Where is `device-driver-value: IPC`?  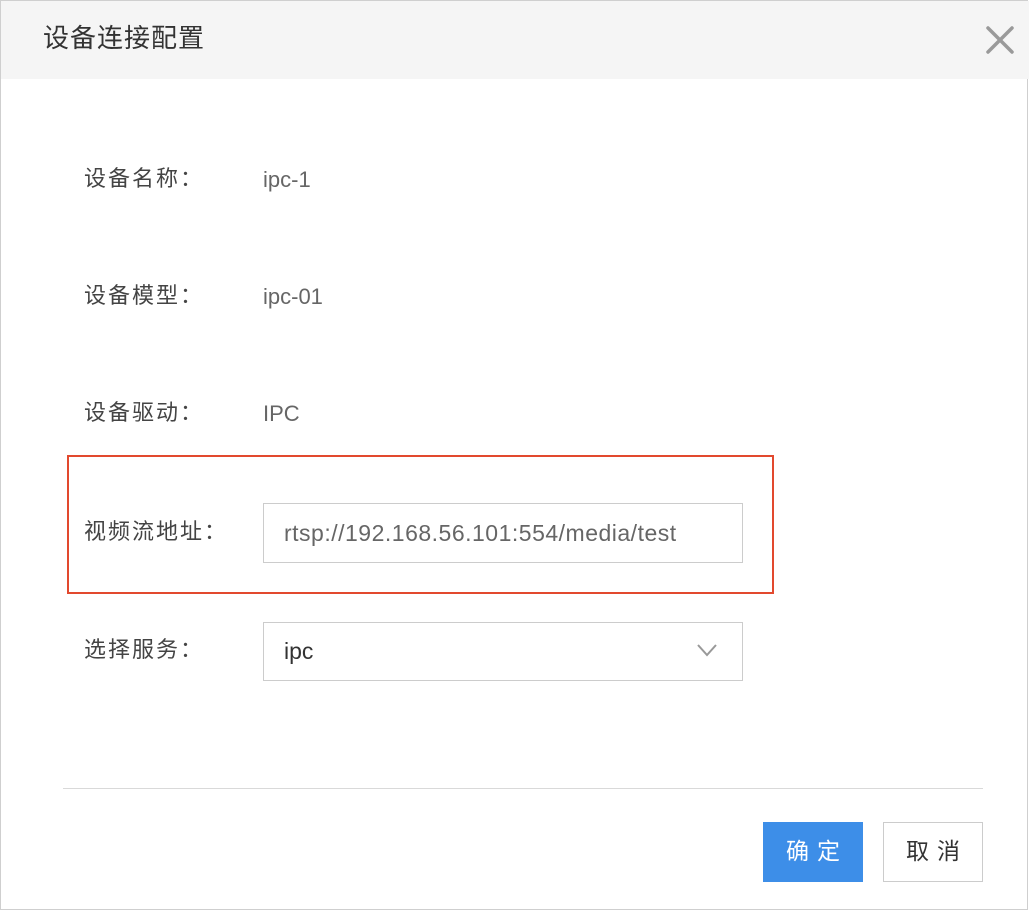
device-driver-value: IPC is located at coordinates (281, 413).